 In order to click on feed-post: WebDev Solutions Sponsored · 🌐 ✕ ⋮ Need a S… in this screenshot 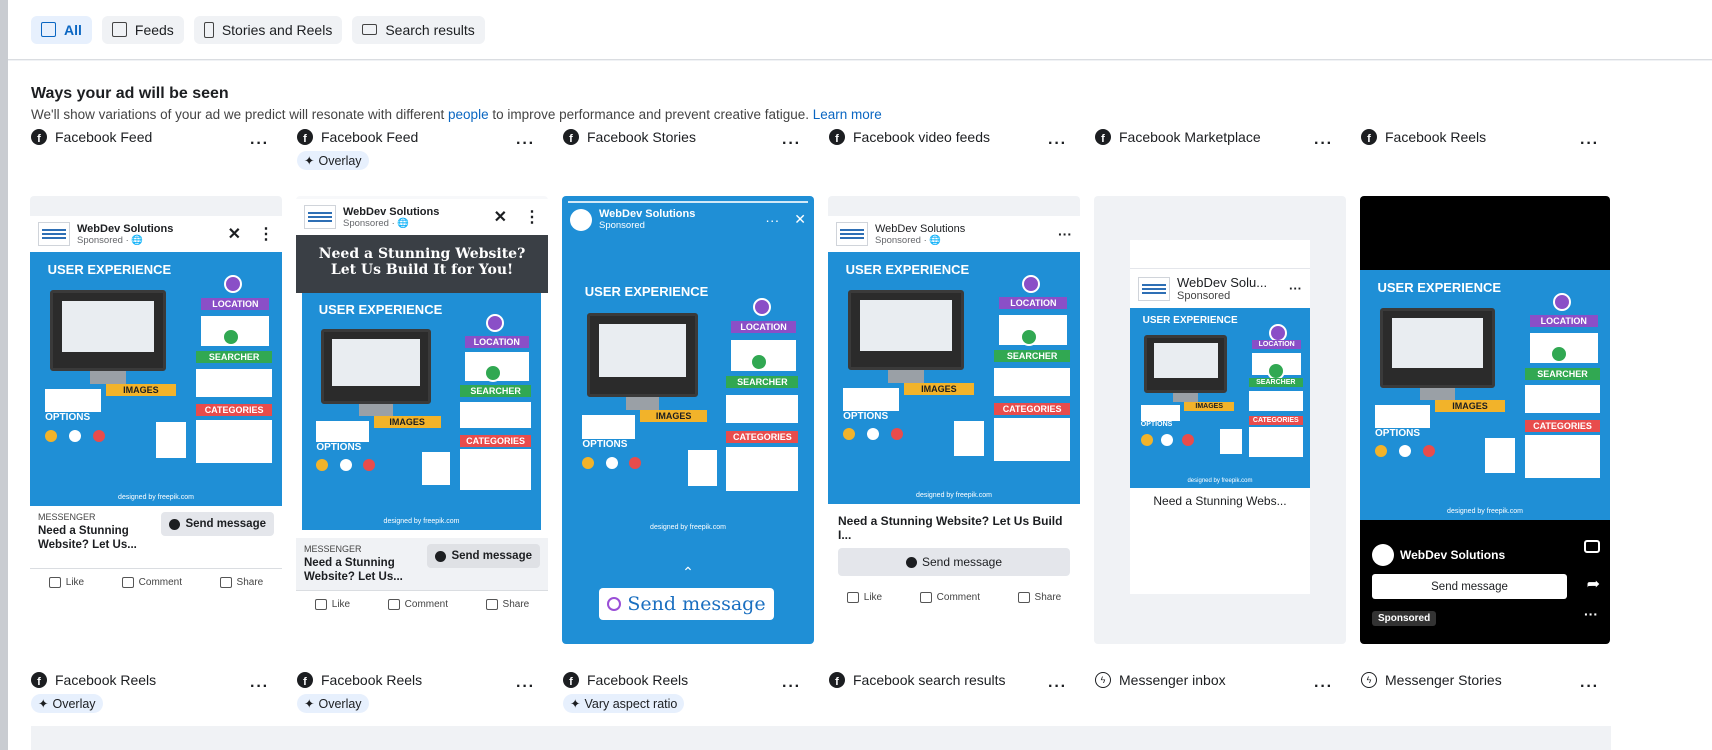, I will do `click(422, 421)`.